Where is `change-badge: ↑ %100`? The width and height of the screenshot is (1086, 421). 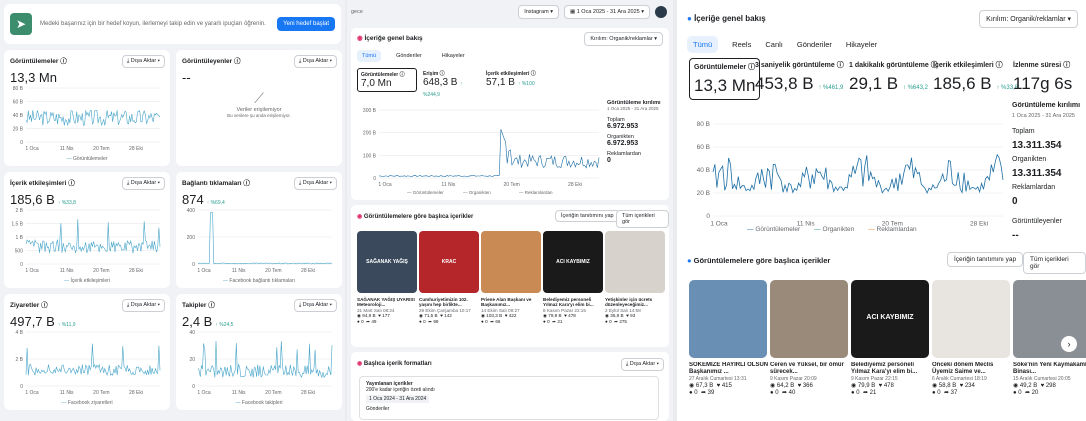 change-badge: ↑ %100 is located at coordinates (526, 84).